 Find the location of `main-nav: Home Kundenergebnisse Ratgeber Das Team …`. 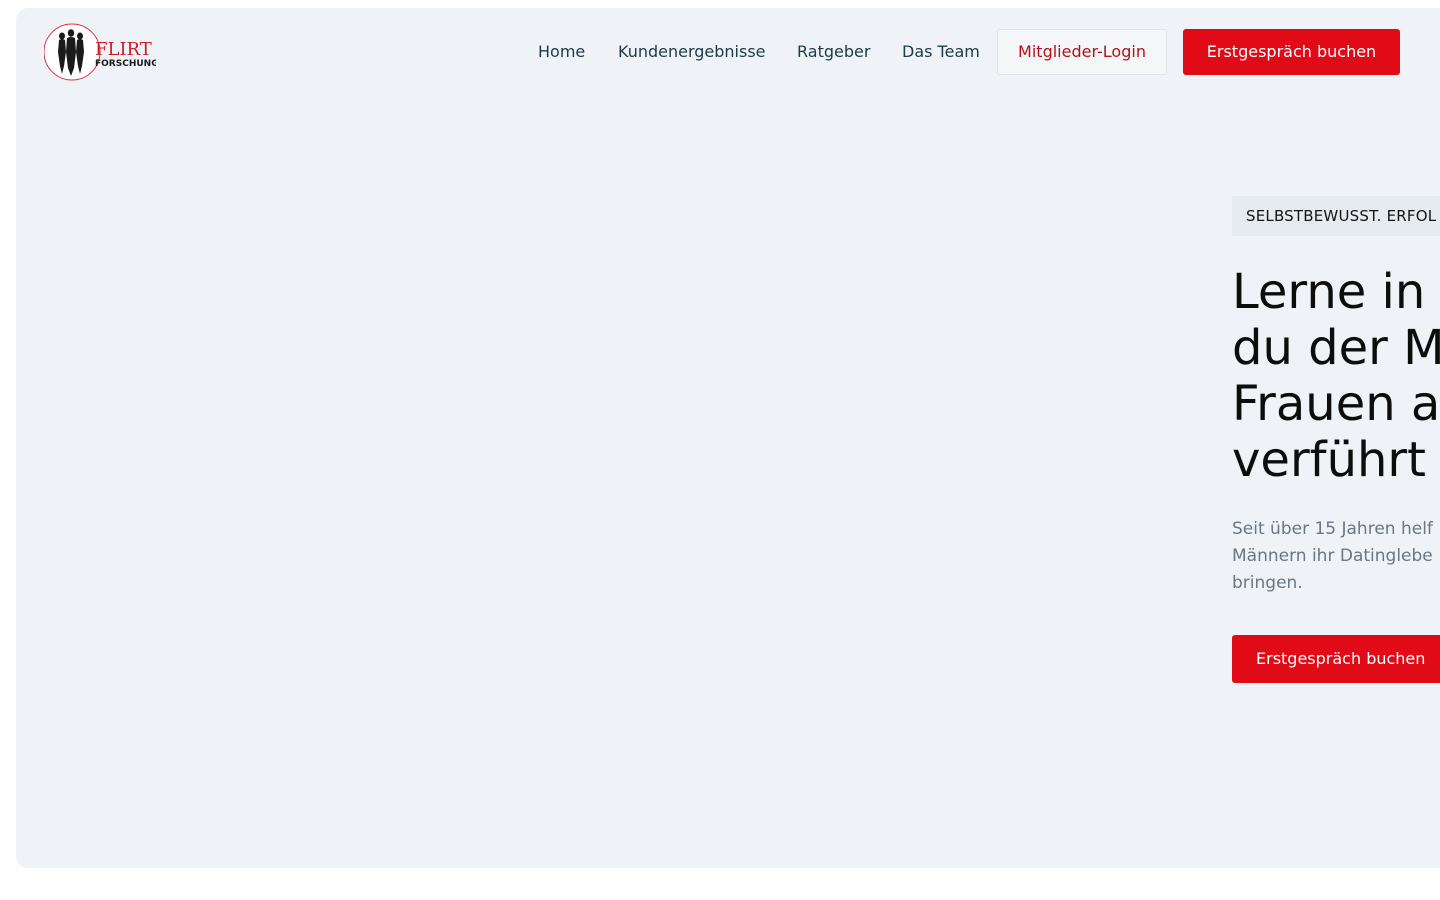

main-nav: Home Kundenergebnisse Ratgeber Das Team … is located at coordinates (728, 52).